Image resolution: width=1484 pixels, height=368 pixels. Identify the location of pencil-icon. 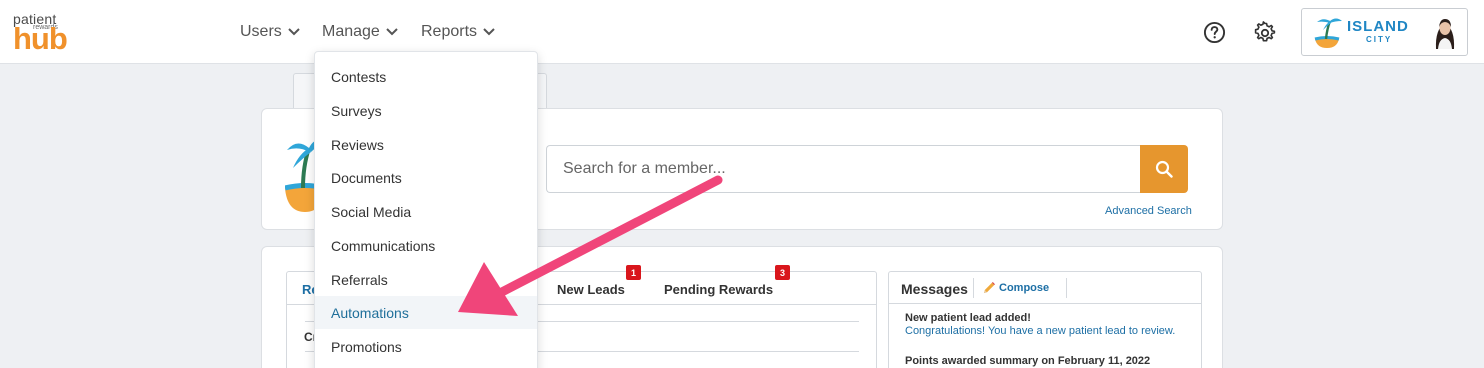
(989, 287).